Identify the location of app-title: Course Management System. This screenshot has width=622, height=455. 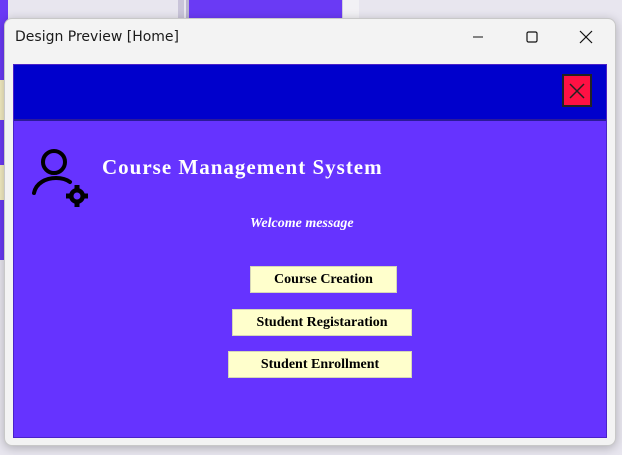
(242, 167).